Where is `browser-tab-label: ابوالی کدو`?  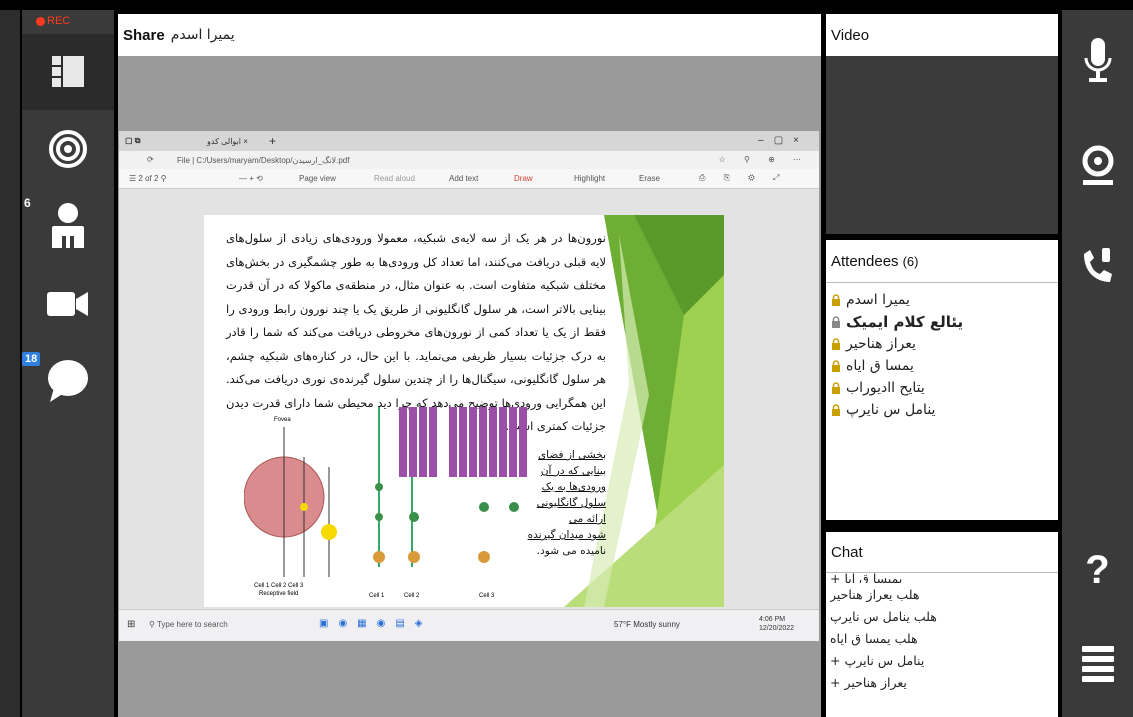 browser-tab-label: ابوالی کدو is located at coordinates (224, 141).